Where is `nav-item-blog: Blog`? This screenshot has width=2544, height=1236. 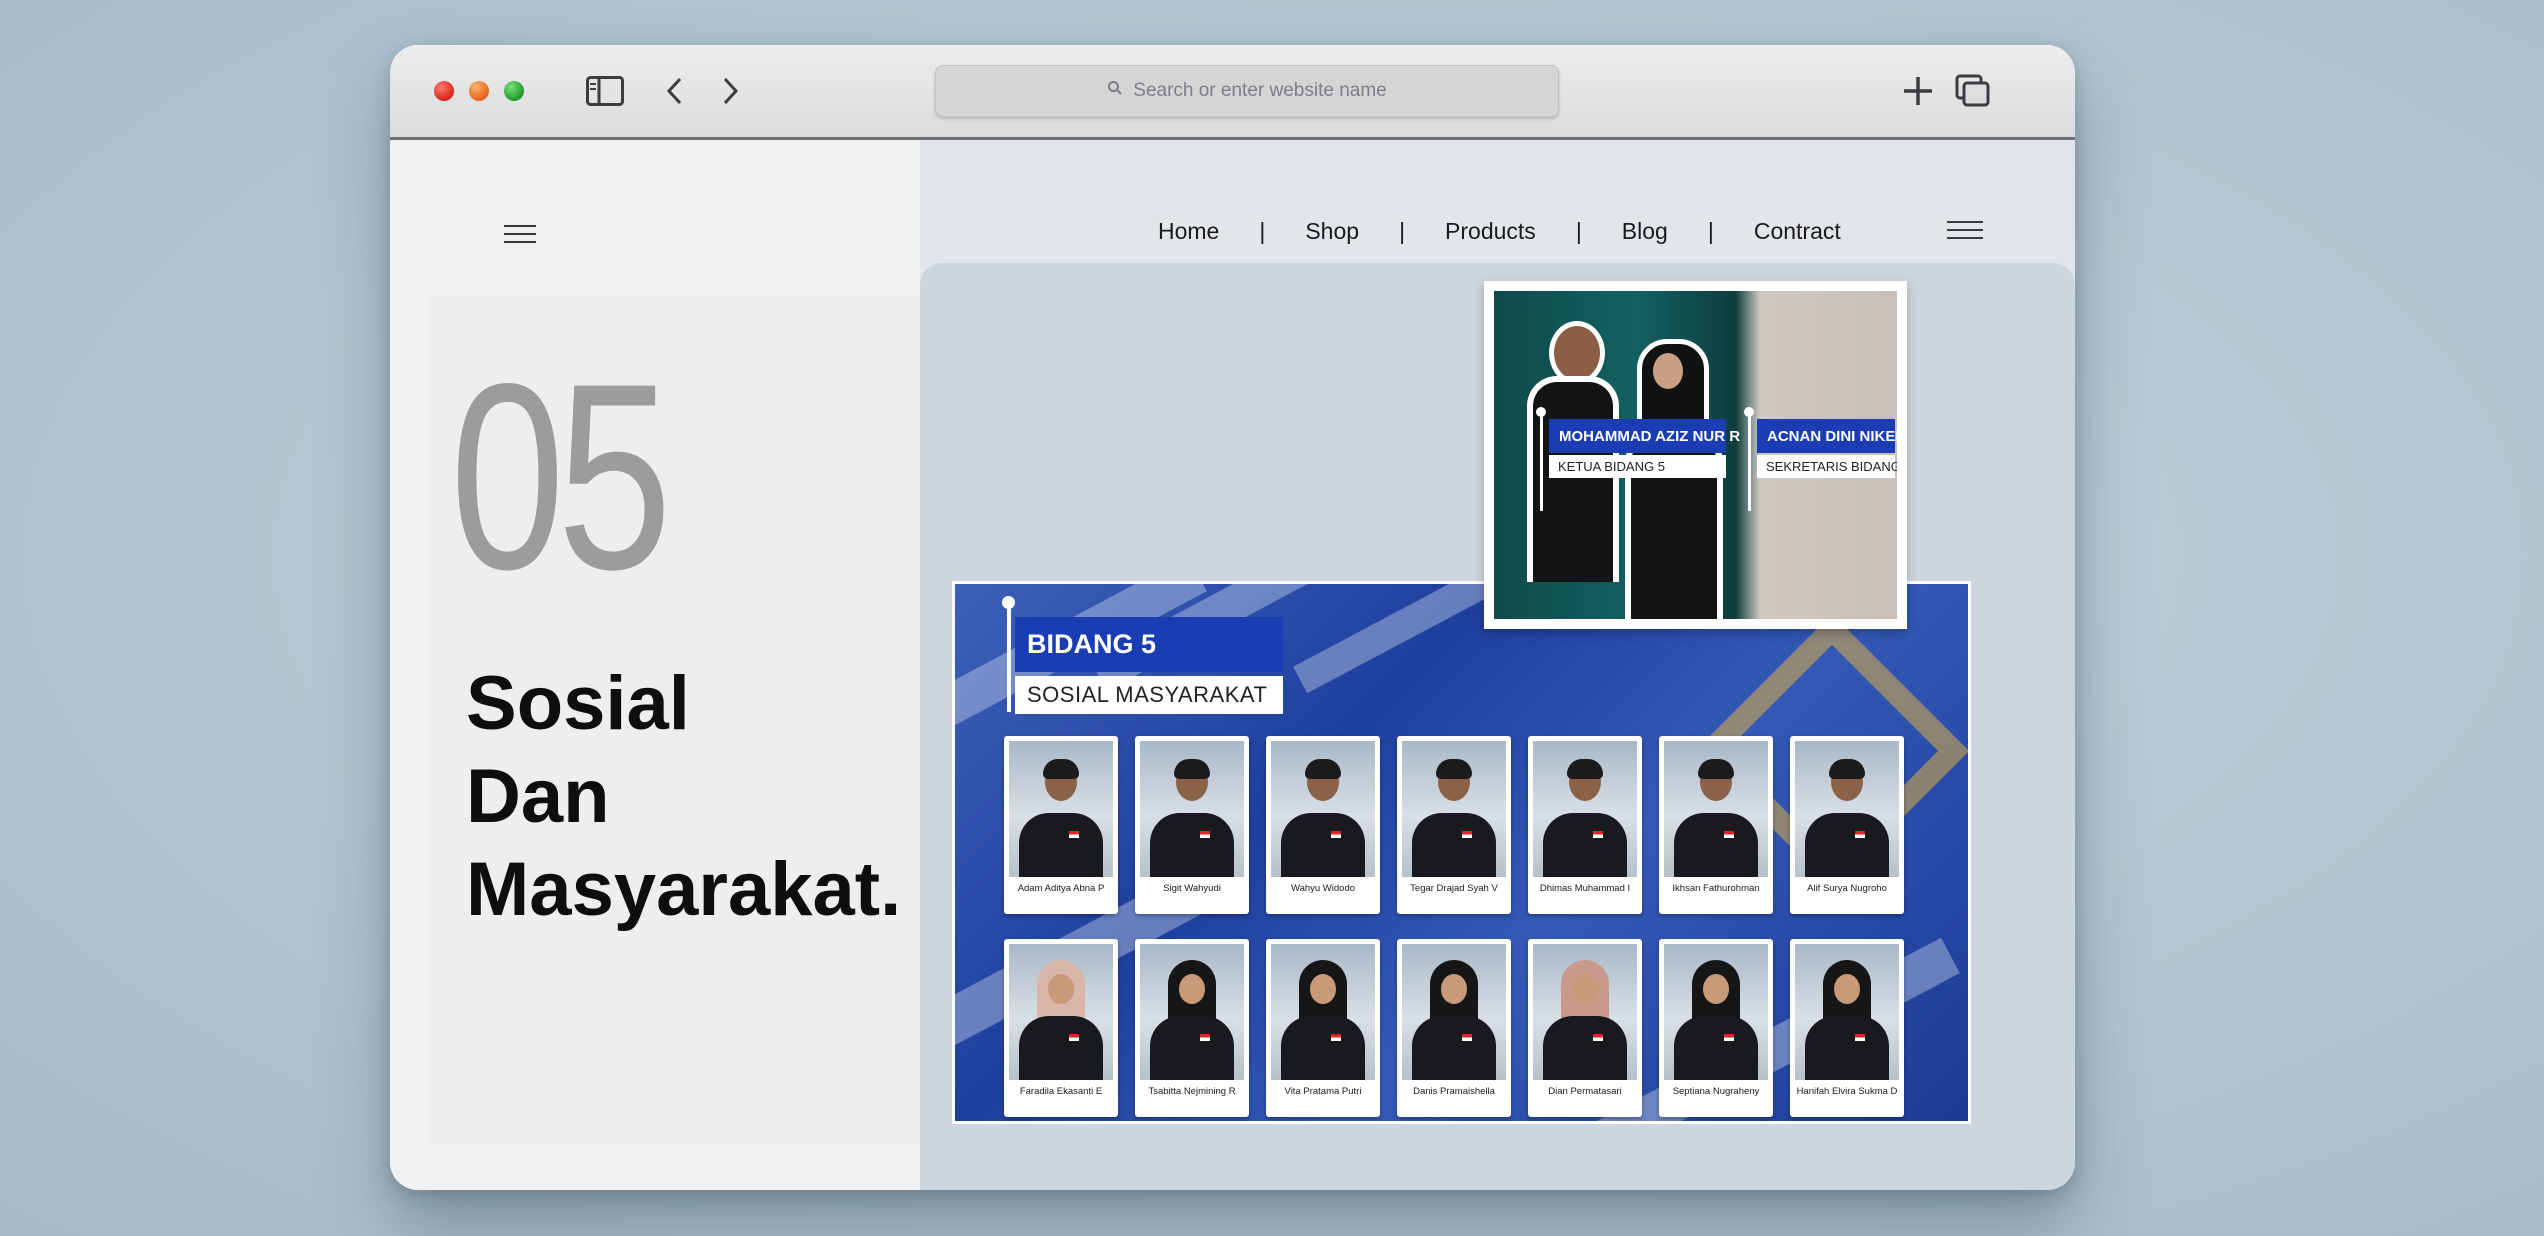
nav-item-blog: Blog is located at coordinates (1645, 231).